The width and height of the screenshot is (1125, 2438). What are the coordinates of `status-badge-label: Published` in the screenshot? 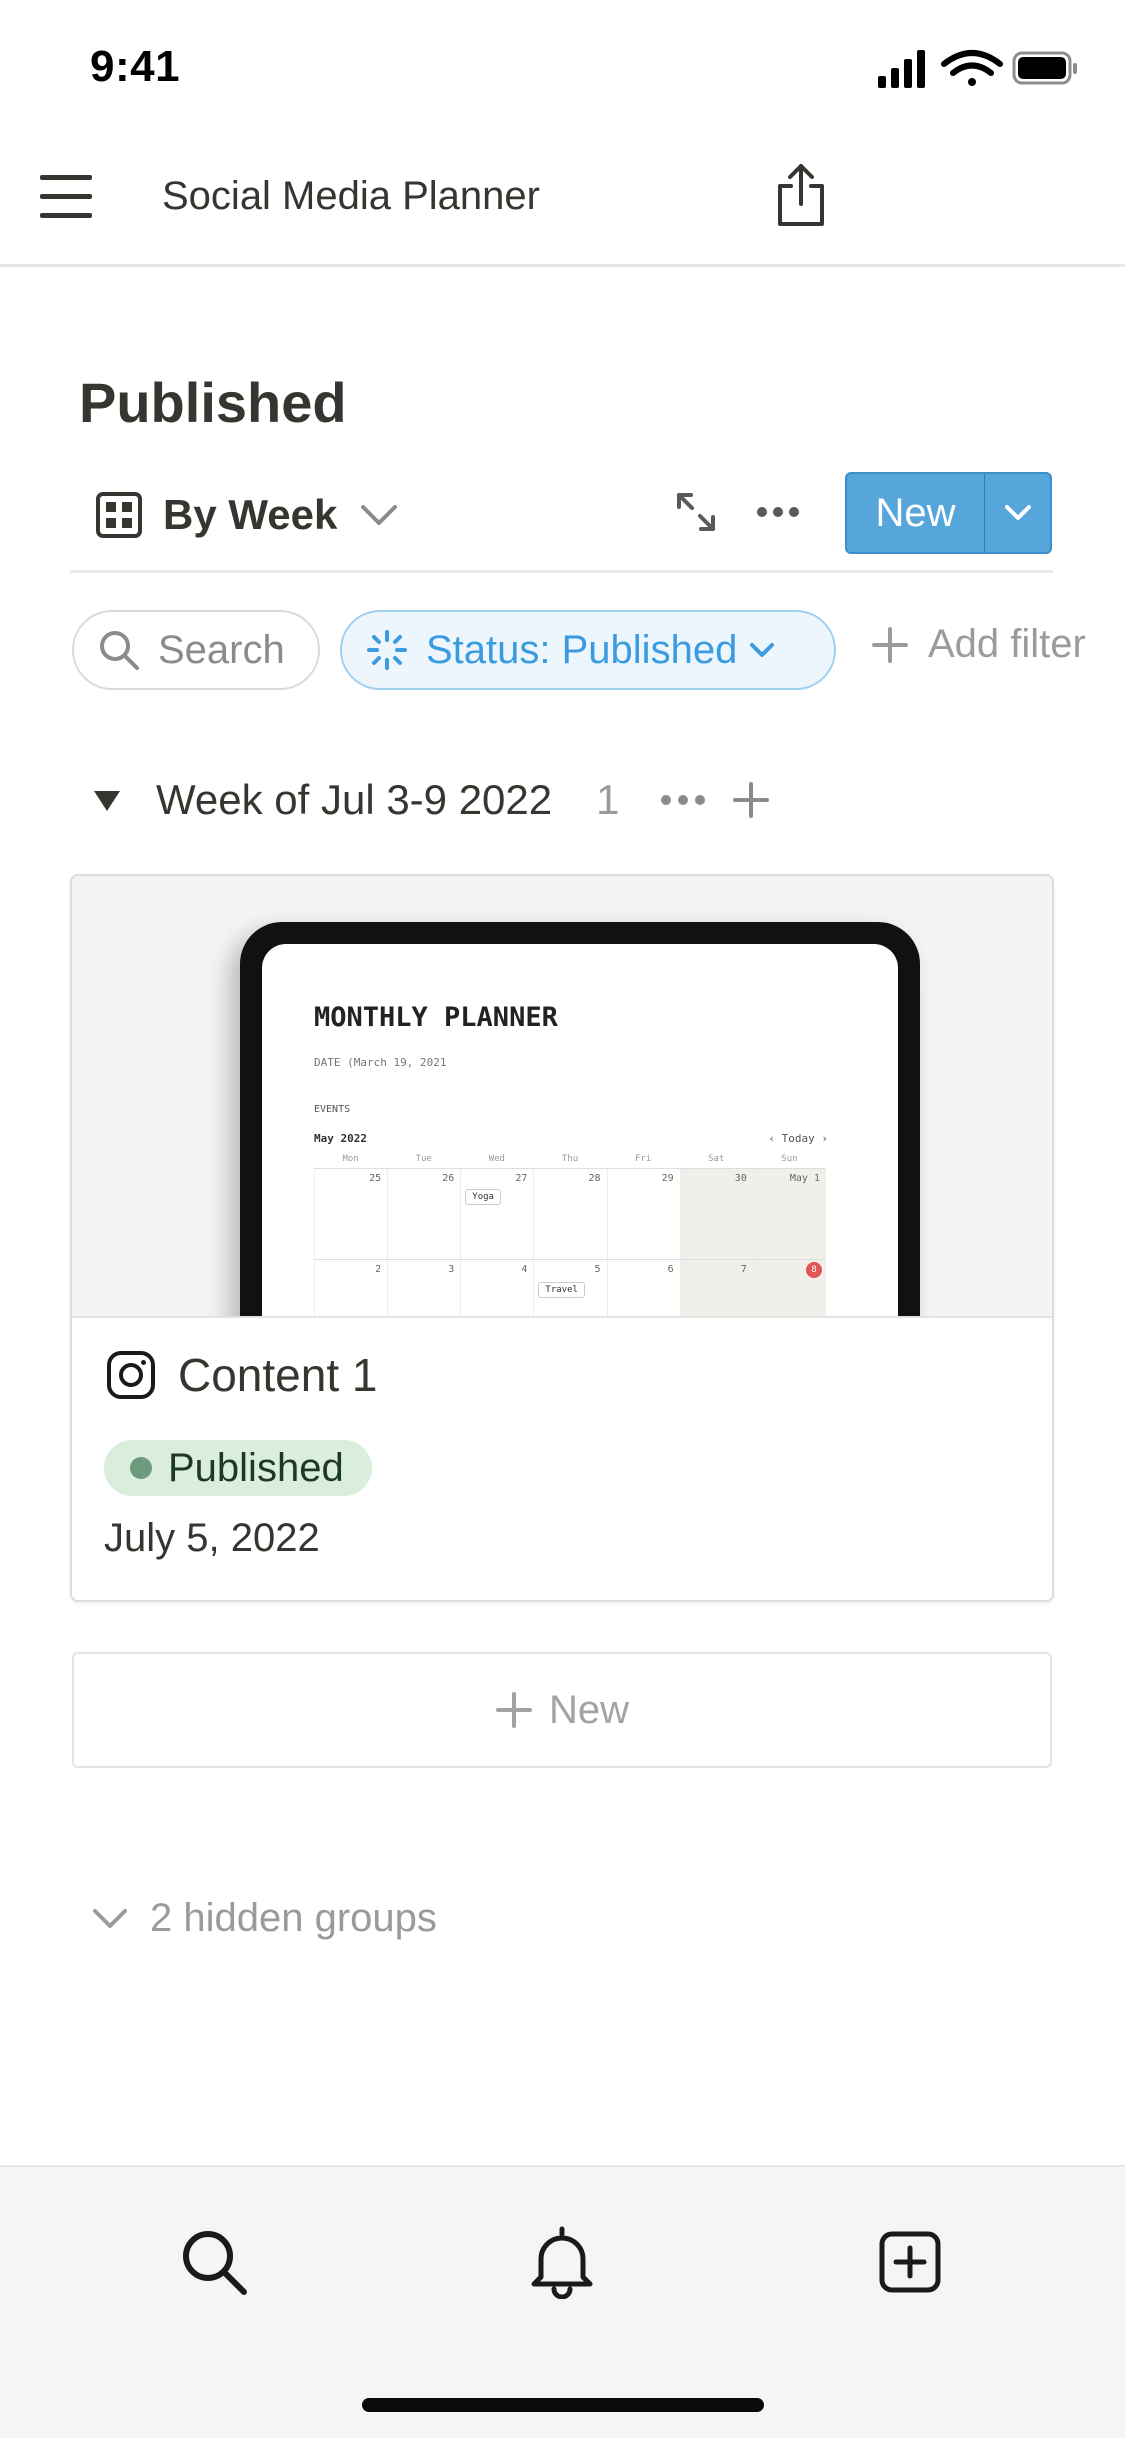 It's located at (256, 1467).